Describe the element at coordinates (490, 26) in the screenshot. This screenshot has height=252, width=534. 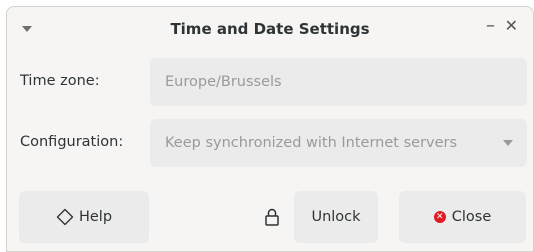
I see `minimize-icon: –` at that location.